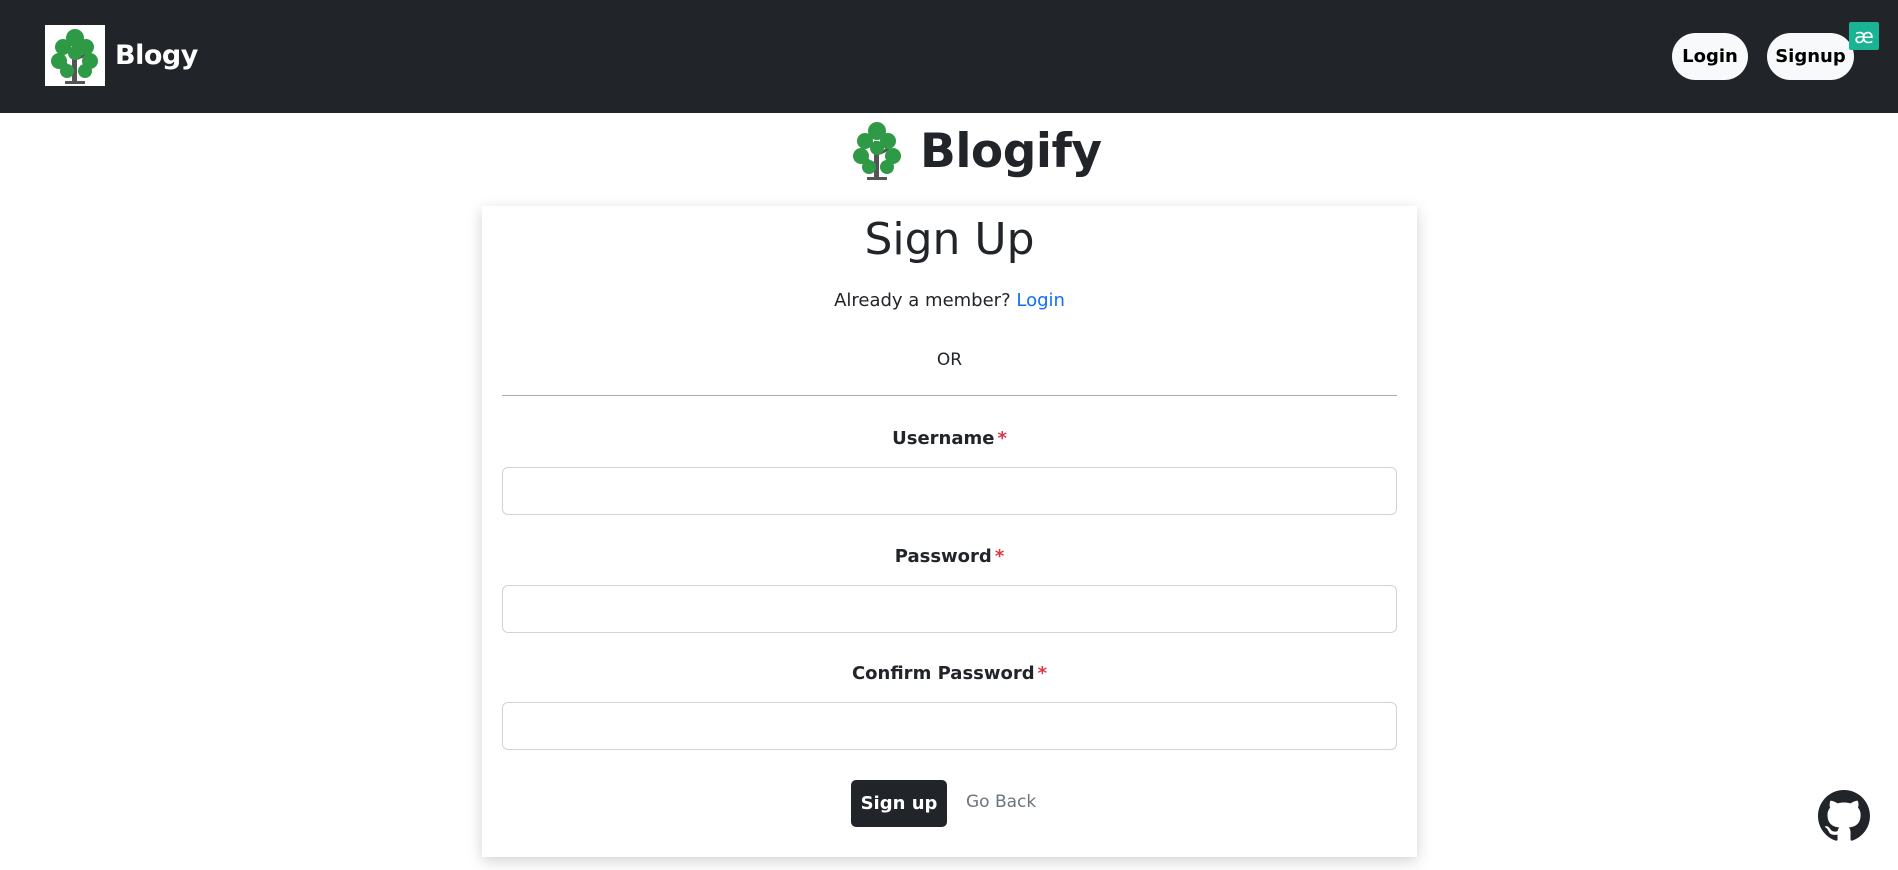  What do you see at coordinates (1710, 56) in the screenshot?
I see `login-button: Login` at bounding box center [1710, 56].